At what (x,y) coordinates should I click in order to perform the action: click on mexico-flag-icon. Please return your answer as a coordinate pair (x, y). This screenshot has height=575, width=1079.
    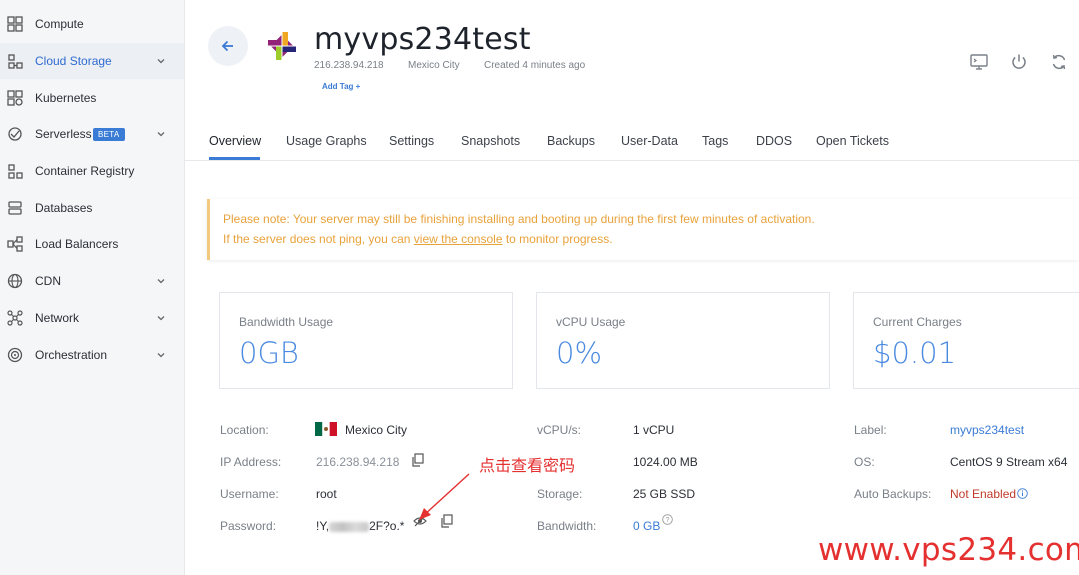
    Looking at the image, I should click on (326, 429).